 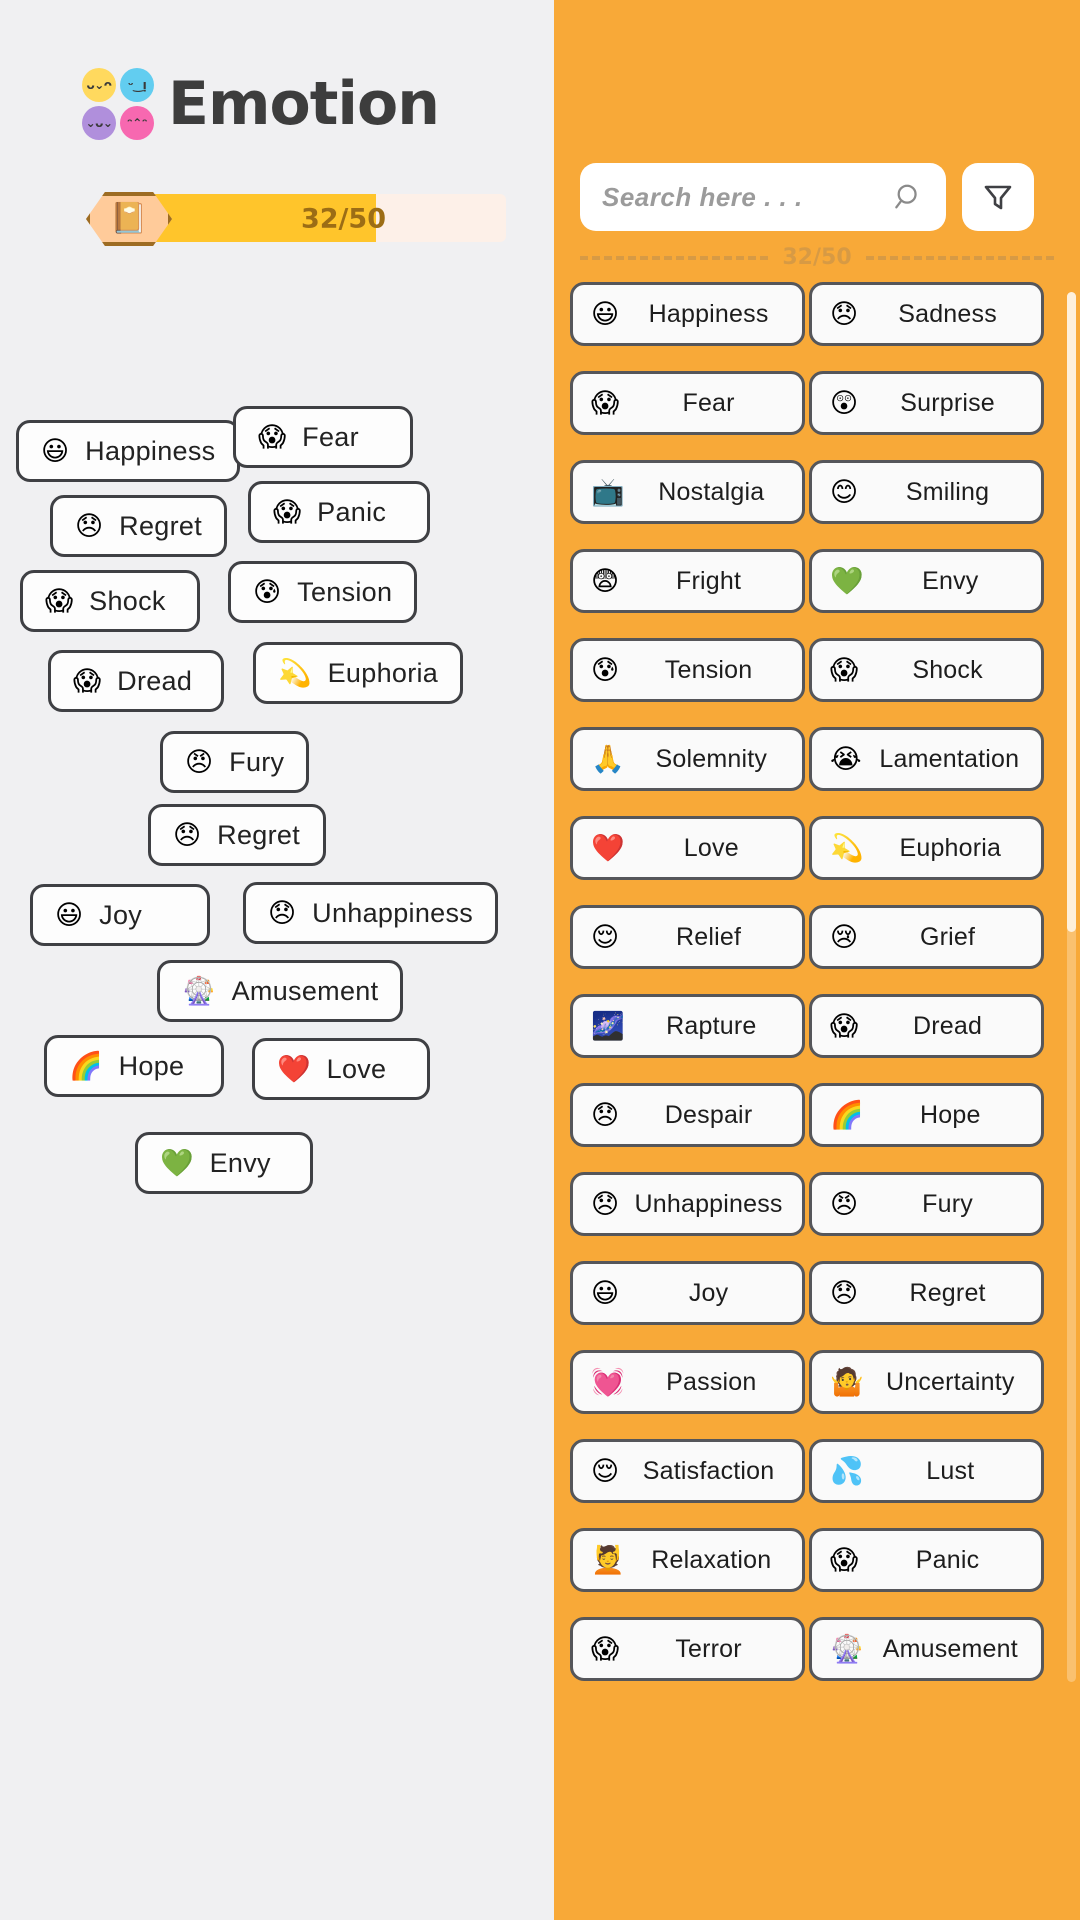 I want to click on board-chip: 🌈 Hope, so click(x=134, y=1066).